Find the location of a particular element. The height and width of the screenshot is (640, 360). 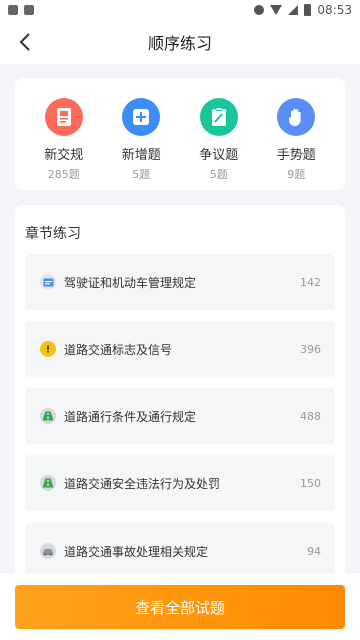

gallery-notification-icon is located at coordinates (13, 10).